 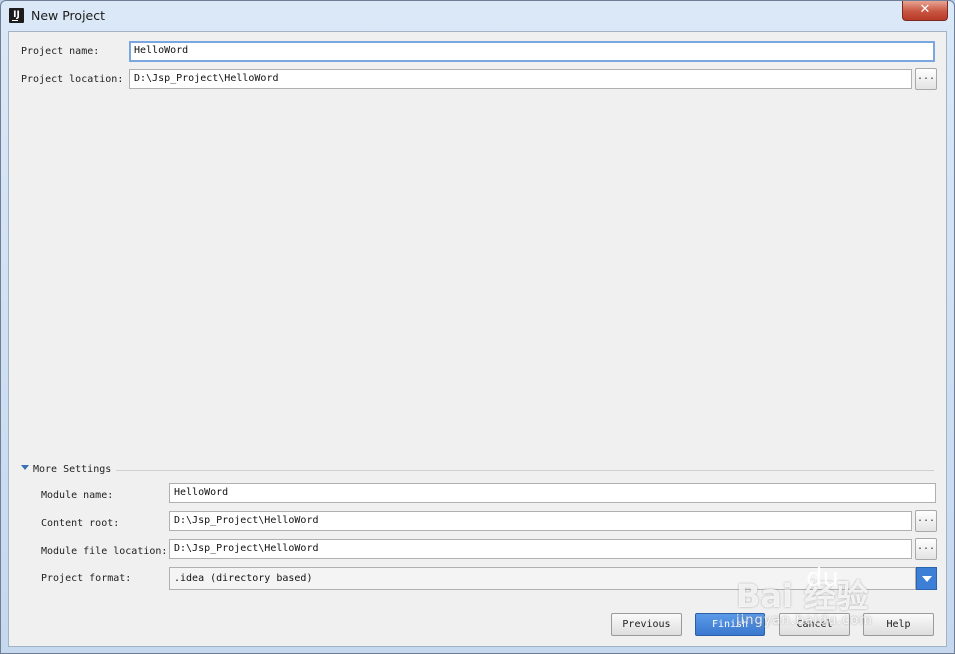 I want to click on content-root-label: Content root:, so click(x=80, y=523).